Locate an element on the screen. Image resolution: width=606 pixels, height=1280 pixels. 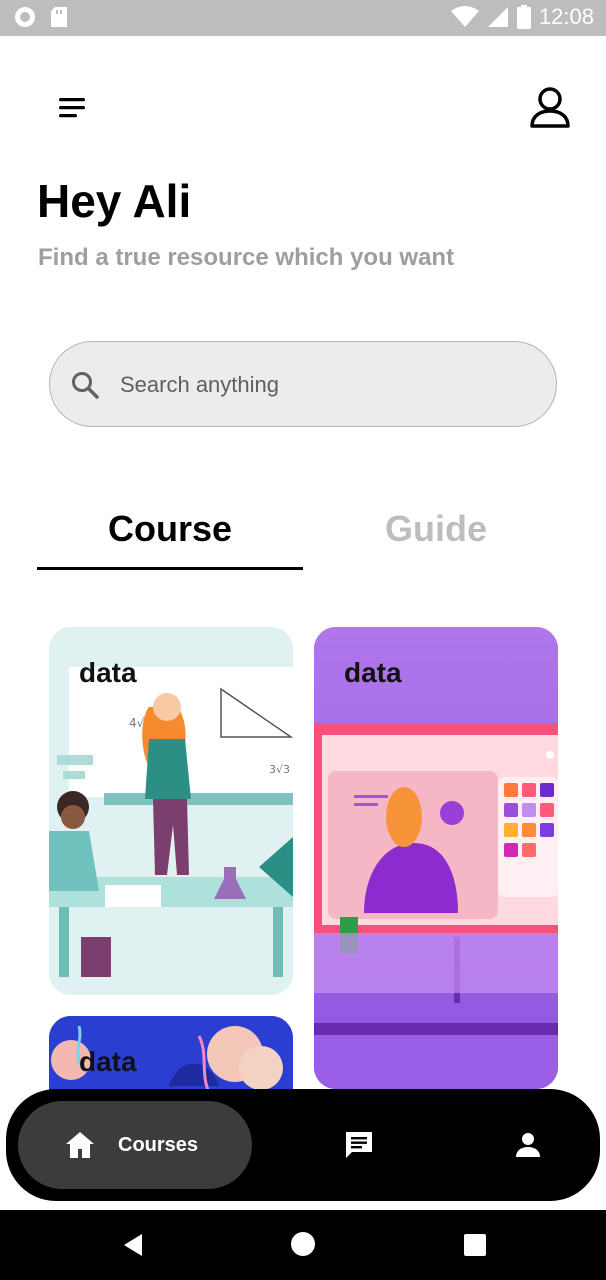
course-card: data is located at coordinates (436, 858).